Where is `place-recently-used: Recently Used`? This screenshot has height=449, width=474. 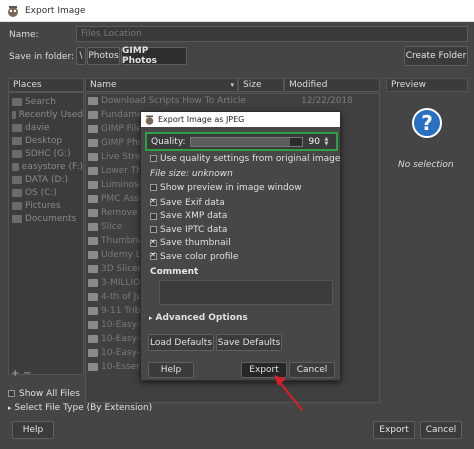 place-recently-used: Recently Used is located at coordinates (46, 114).